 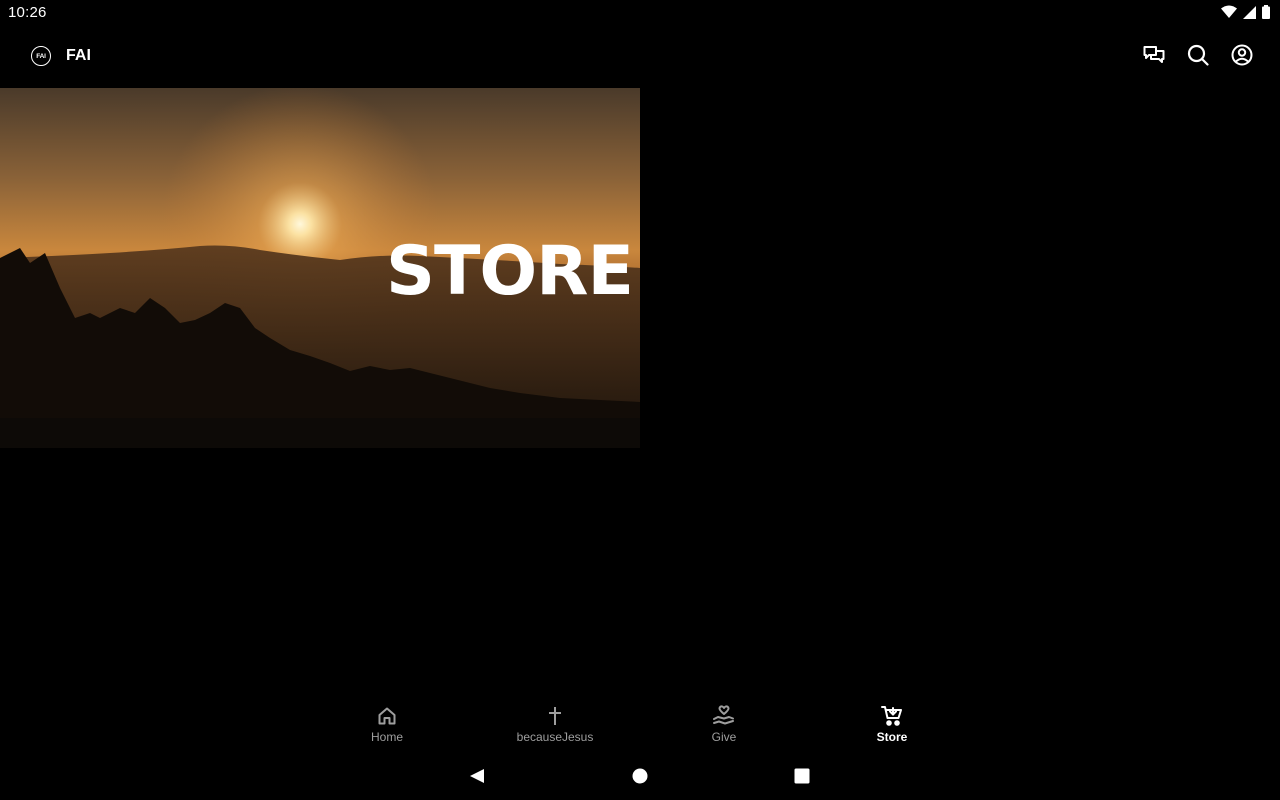 I want to click on home-button-icon, so click(x=640, y=778).